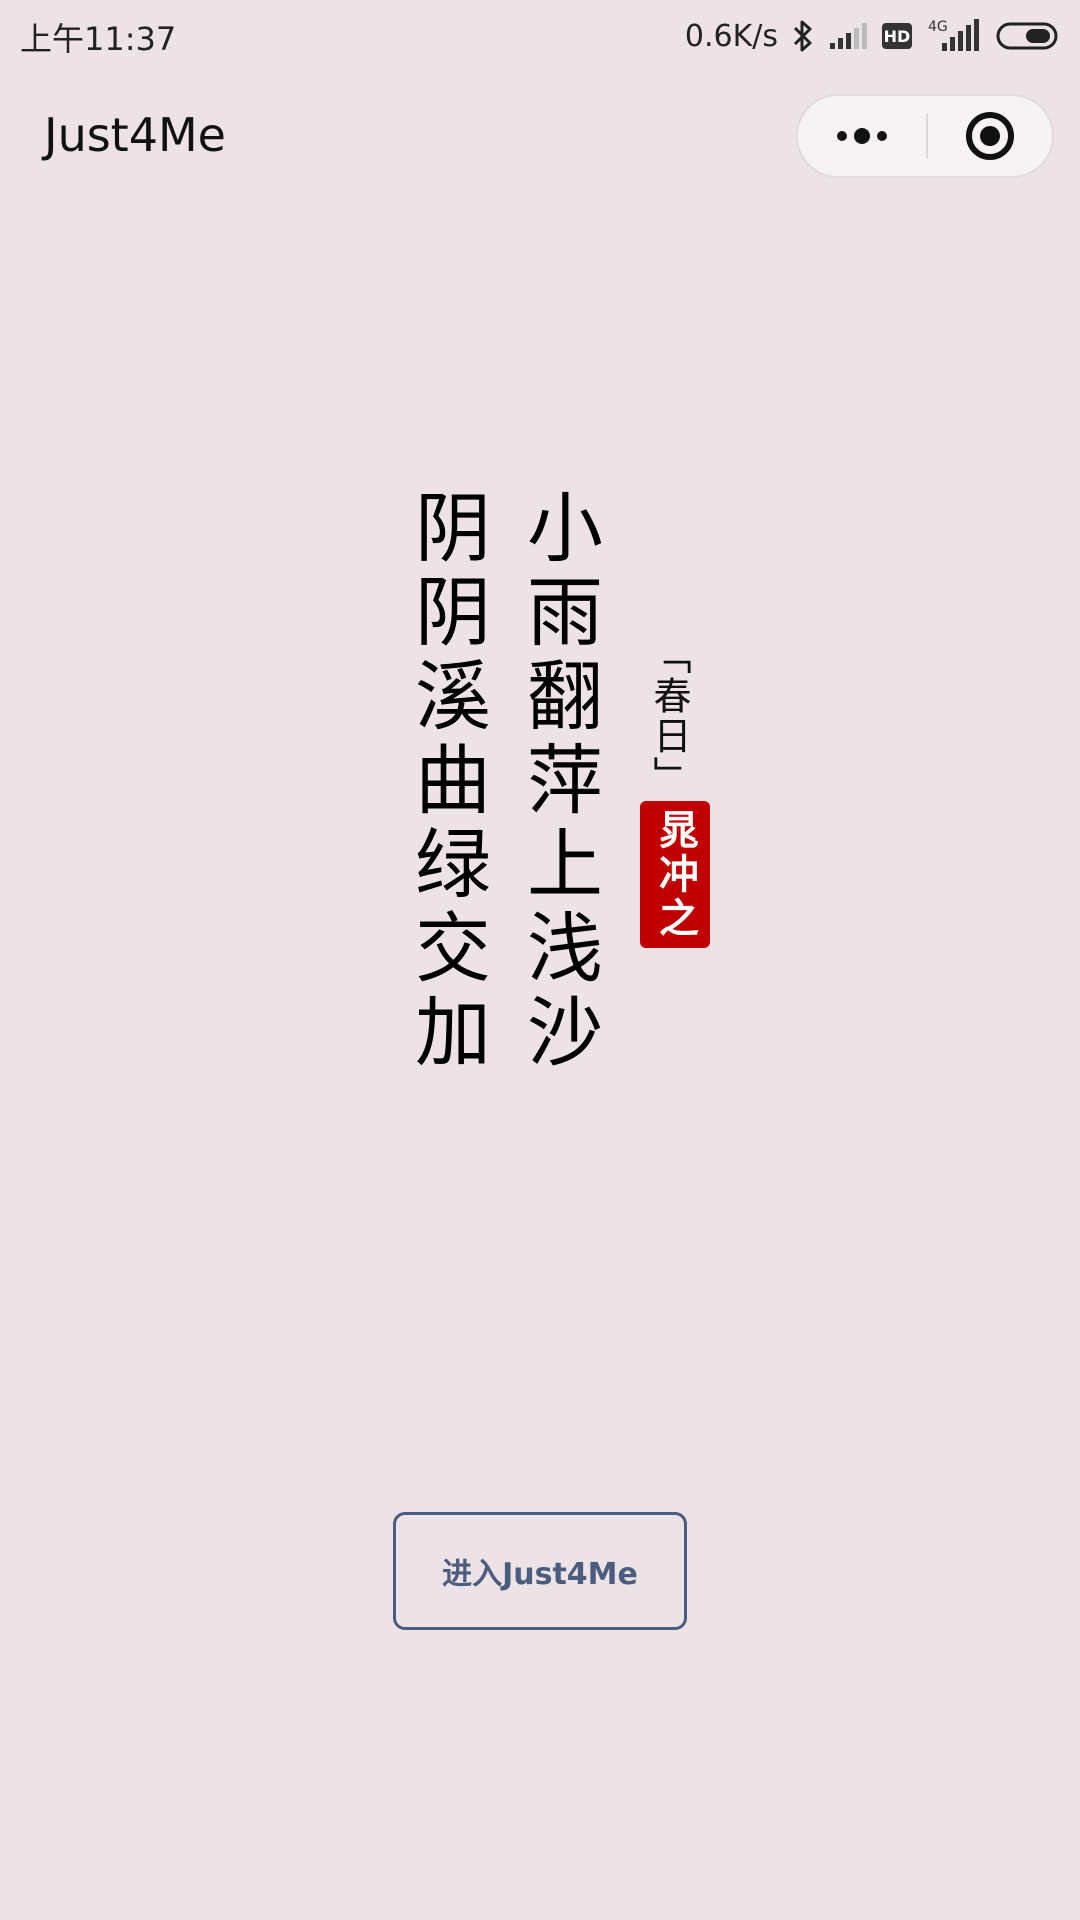 The width and height of the screenshot is (1080, 1920). Describe the element at coordinates (540, 36) in the screenshot. I see `status-bar: 上午11:37 0.6K/s HD 4G` at that location.